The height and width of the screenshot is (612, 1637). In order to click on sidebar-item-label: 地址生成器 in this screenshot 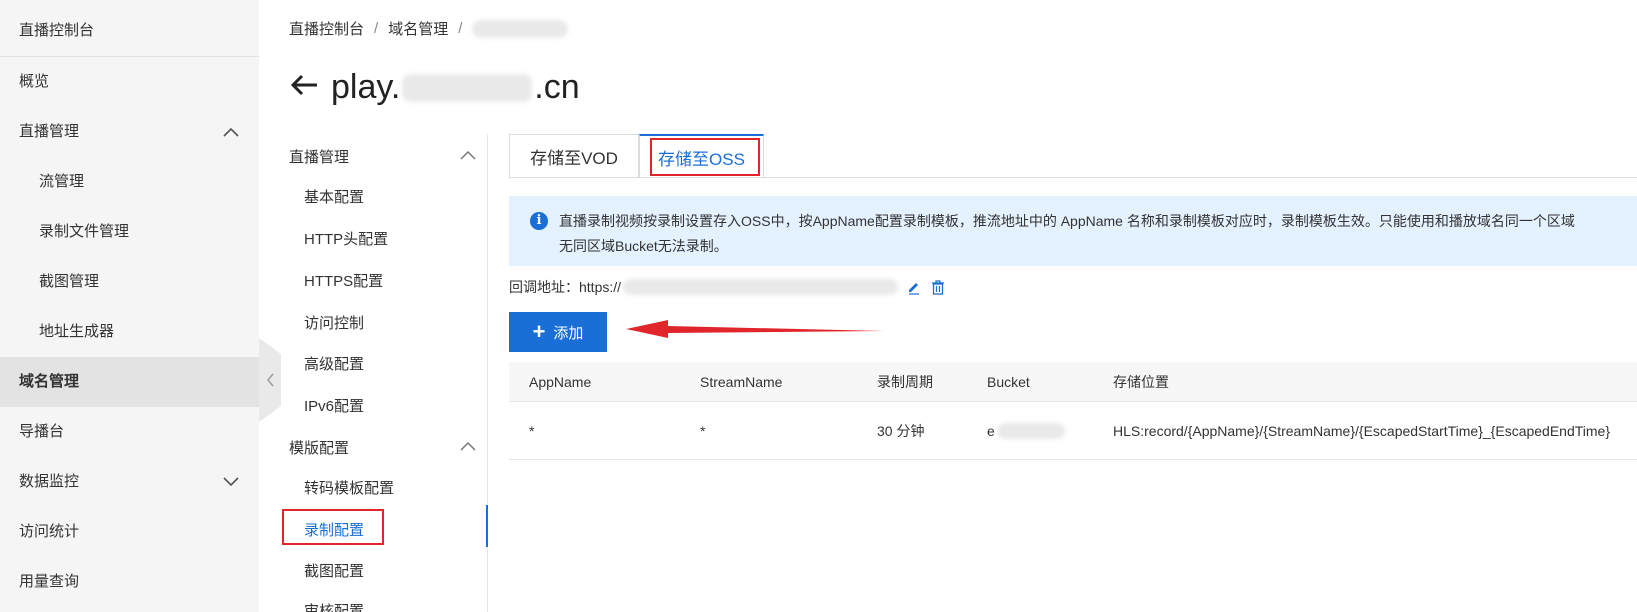, I will do `click(77, 331)`.